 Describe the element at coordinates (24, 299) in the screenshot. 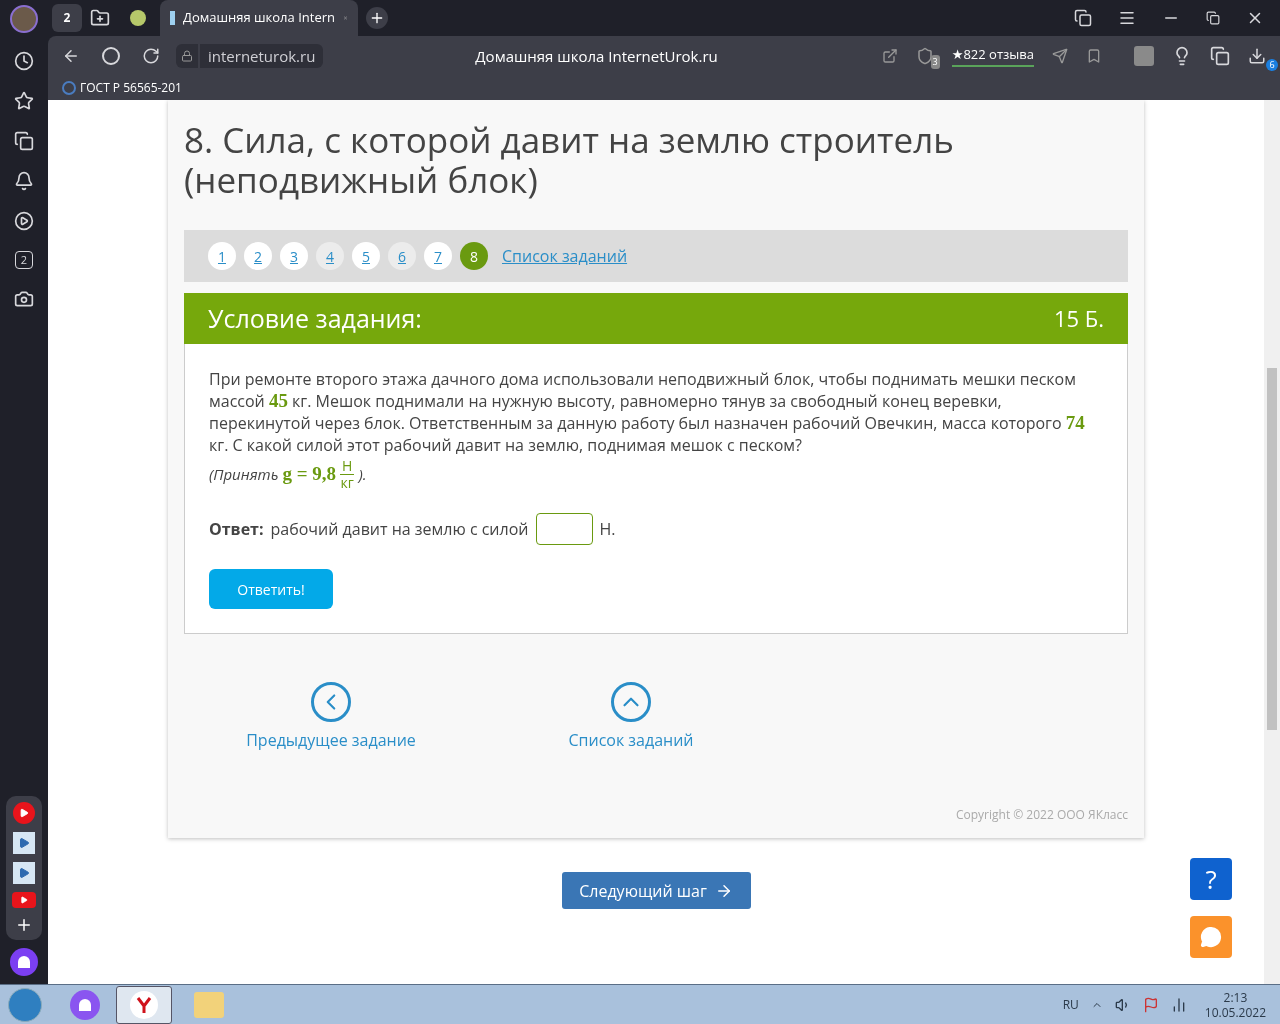

I see `camera-icon` at that location.